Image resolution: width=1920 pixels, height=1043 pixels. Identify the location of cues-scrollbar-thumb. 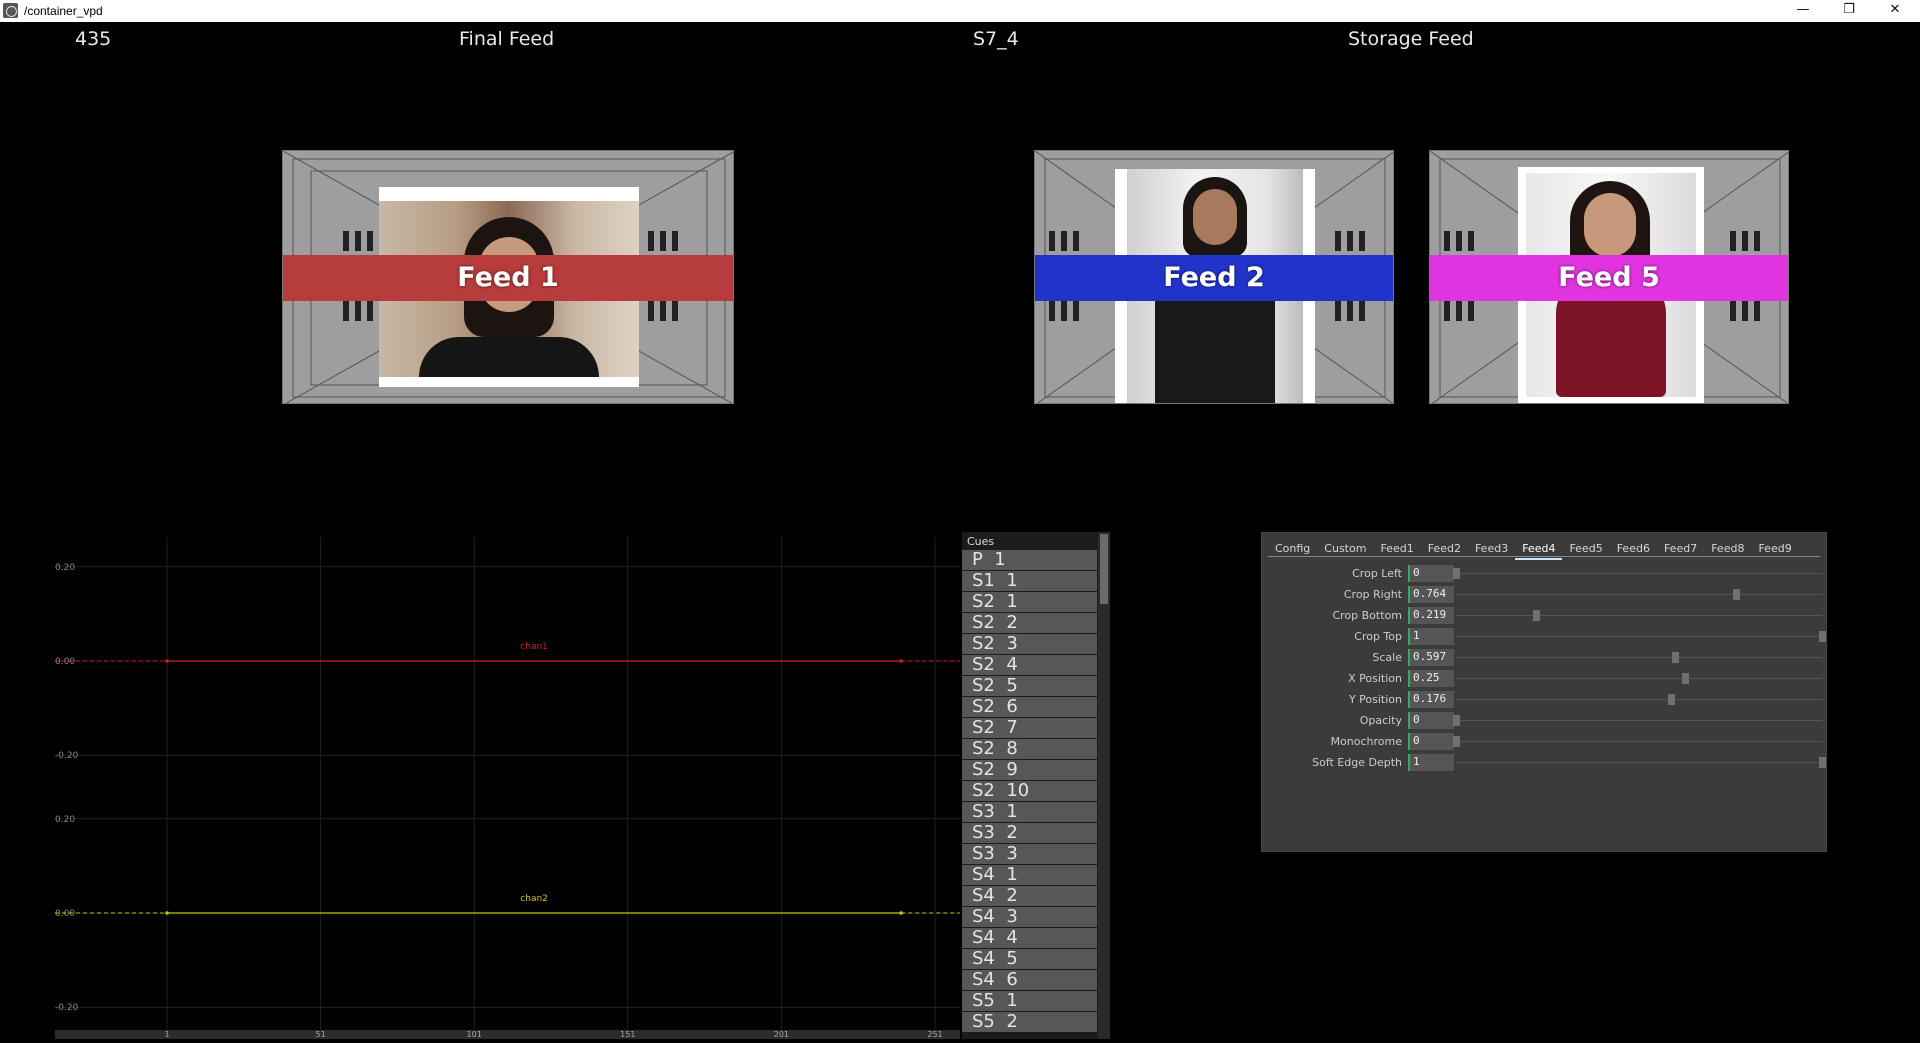
(1104, 569).